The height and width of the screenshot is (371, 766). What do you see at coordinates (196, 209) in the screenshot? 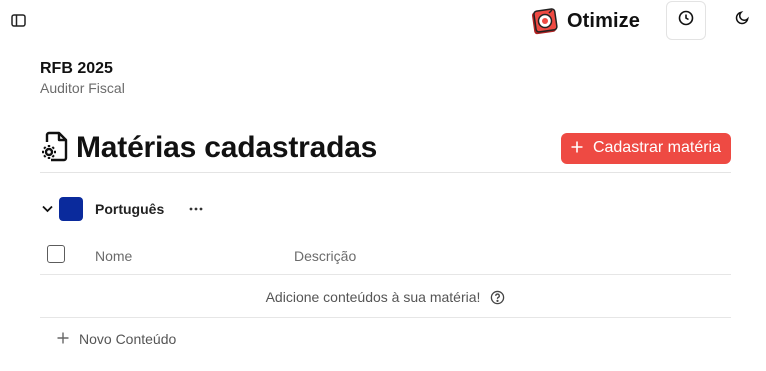
I see `ellipsis-icon` at bounding box center [196, 209].